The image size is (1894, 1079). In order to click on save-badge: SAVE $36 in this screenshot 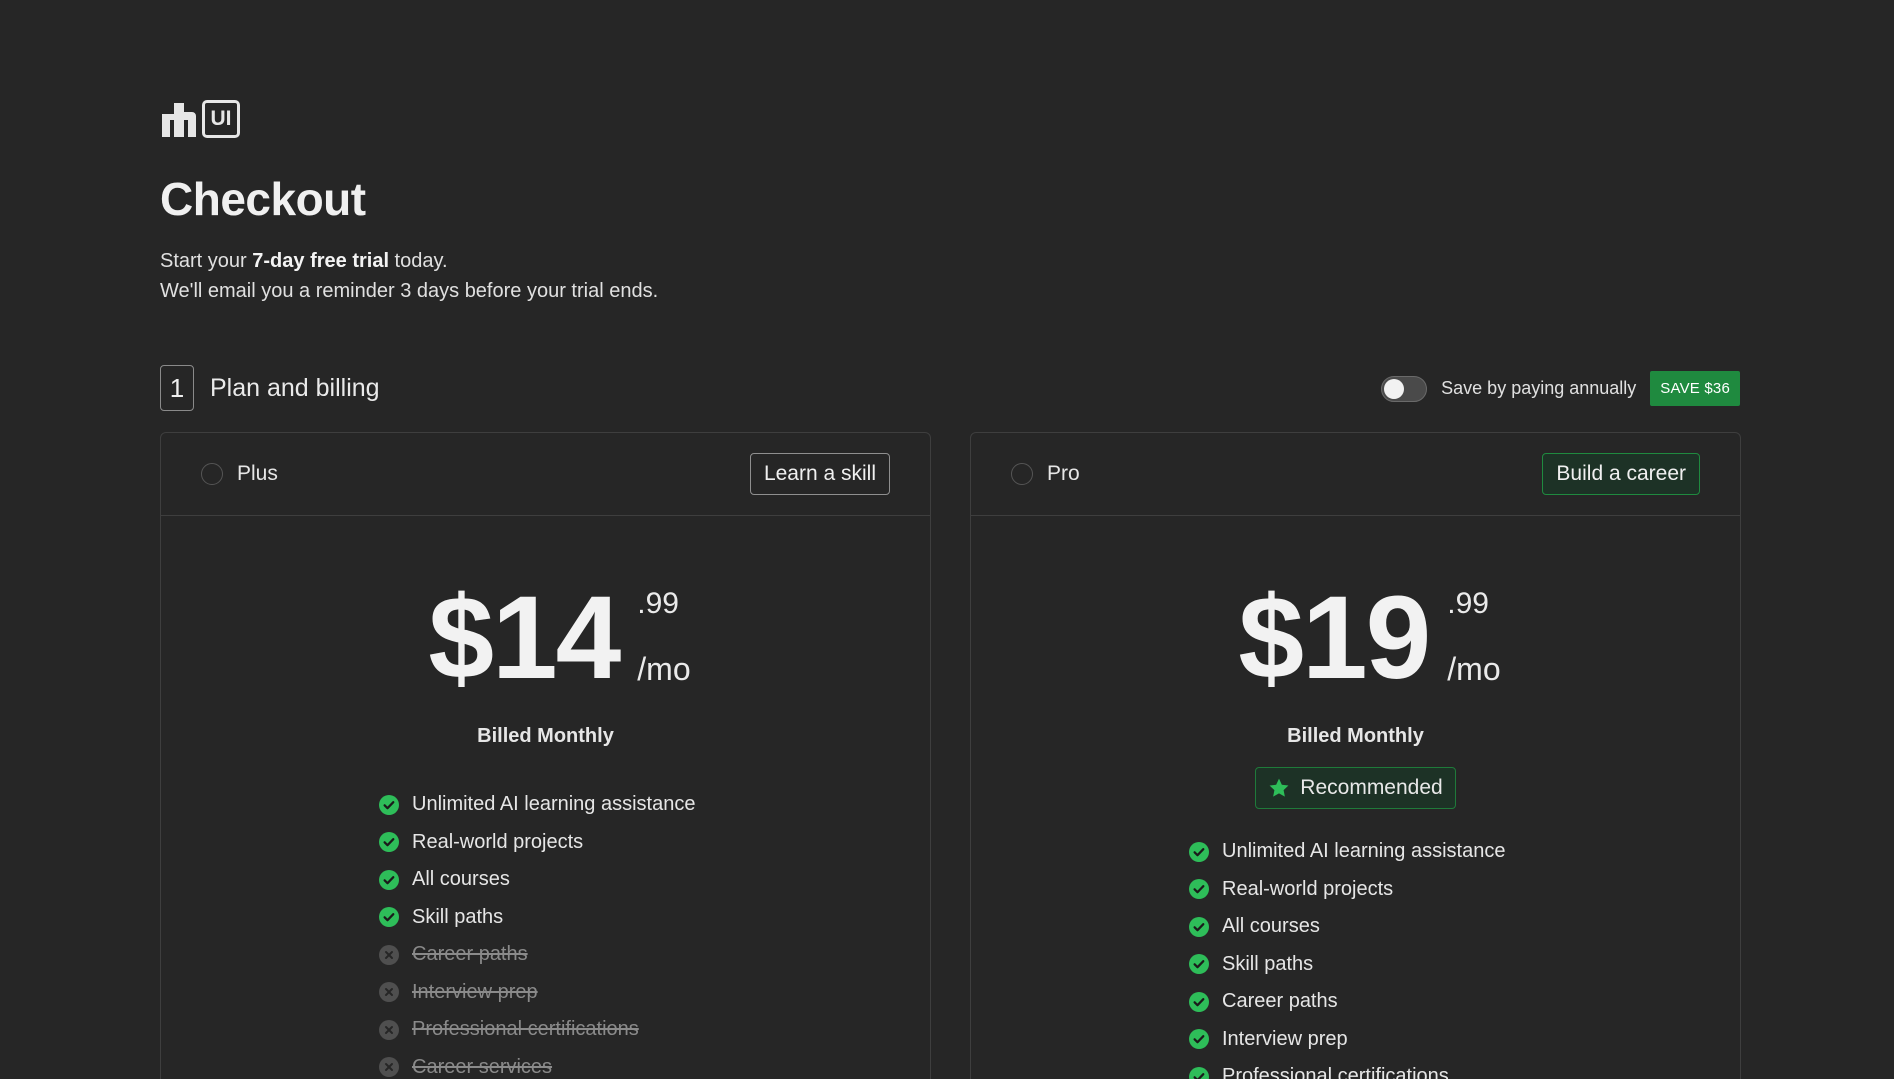, I will do `click(1695, 388)`.